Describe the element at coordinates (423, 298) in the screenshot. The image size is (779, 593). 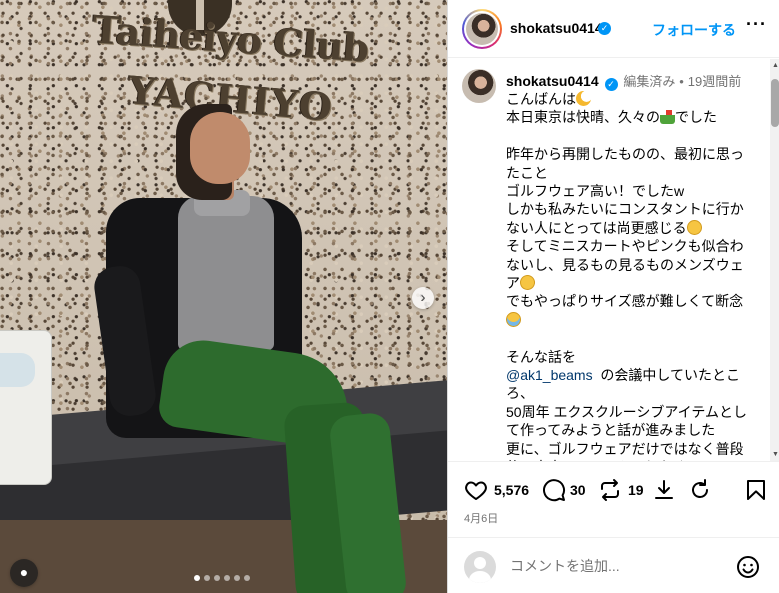
I see `next-image-button: ›` at that location.